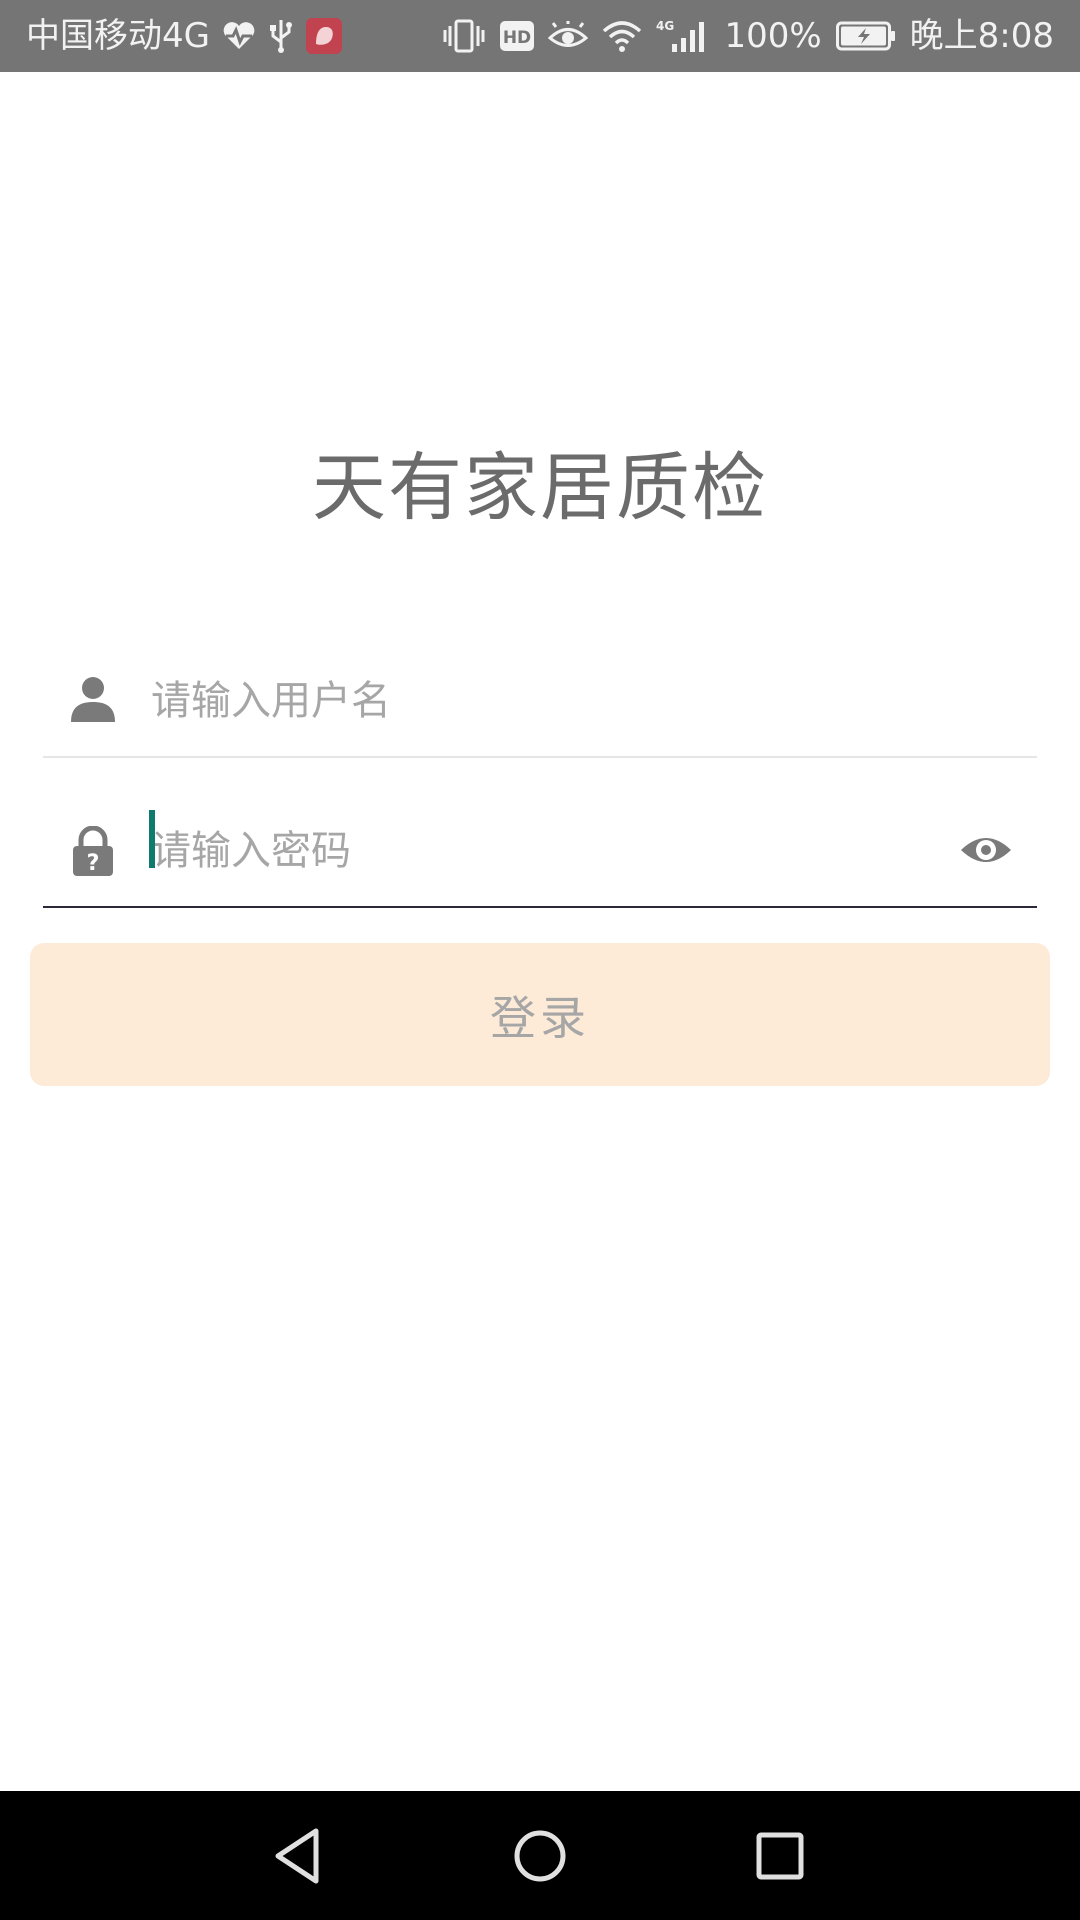  I want to click on home-icon, so click(540, 1856).